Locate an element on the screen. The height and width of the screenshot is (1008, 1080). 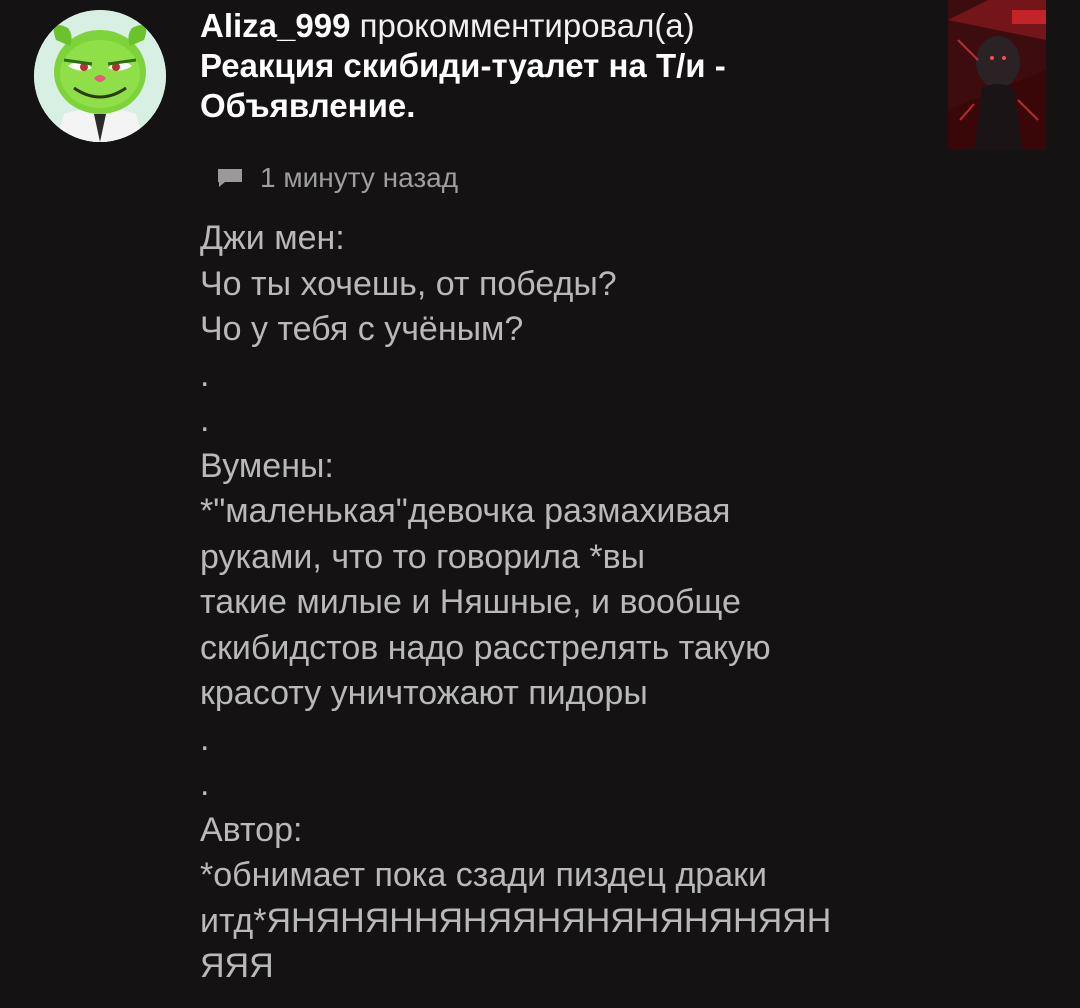
username-link: Aliza_999 is located at coordinates (275, 25).